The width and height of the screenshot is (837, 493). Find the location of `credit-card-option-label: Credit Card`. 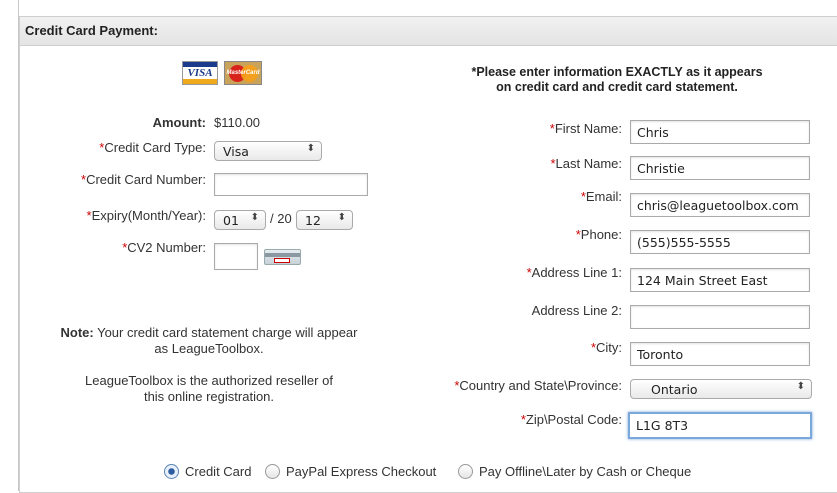

credit-card-option-label: Credit Card is located at coordinates (218, 471).